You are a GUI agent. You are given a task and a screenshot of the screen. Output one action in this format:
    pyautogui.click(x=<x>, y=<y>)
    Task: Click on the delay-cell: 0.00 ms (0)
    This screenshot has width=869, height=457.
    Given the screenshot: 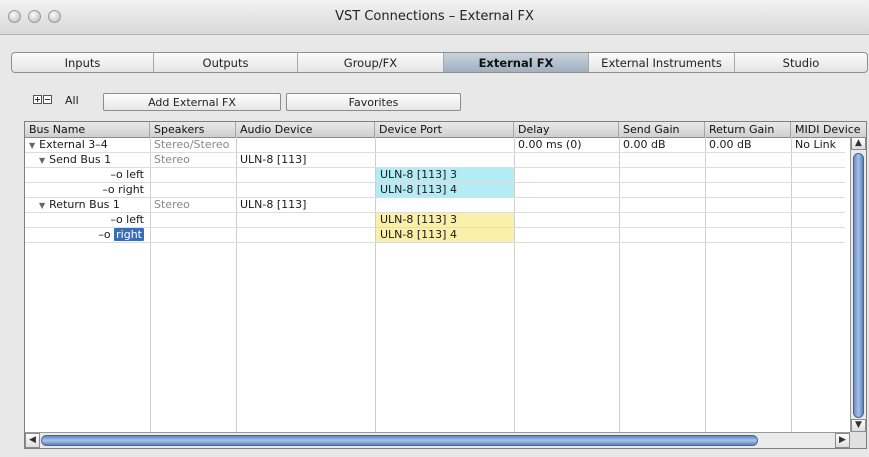 What is the action you would take?
    pyautogui.click(x=566, y=145)
    